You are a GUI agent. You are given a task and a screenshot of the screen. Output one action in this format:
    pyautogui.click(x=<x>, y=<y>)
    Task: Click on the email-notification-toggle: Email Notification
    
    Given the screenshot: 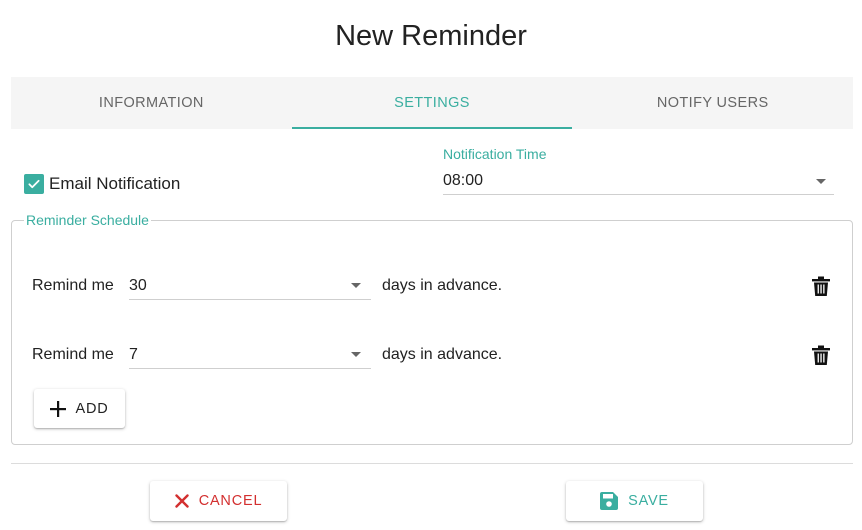 What is the action you would take?
    pyautogui.click(x=102, y=184)
    